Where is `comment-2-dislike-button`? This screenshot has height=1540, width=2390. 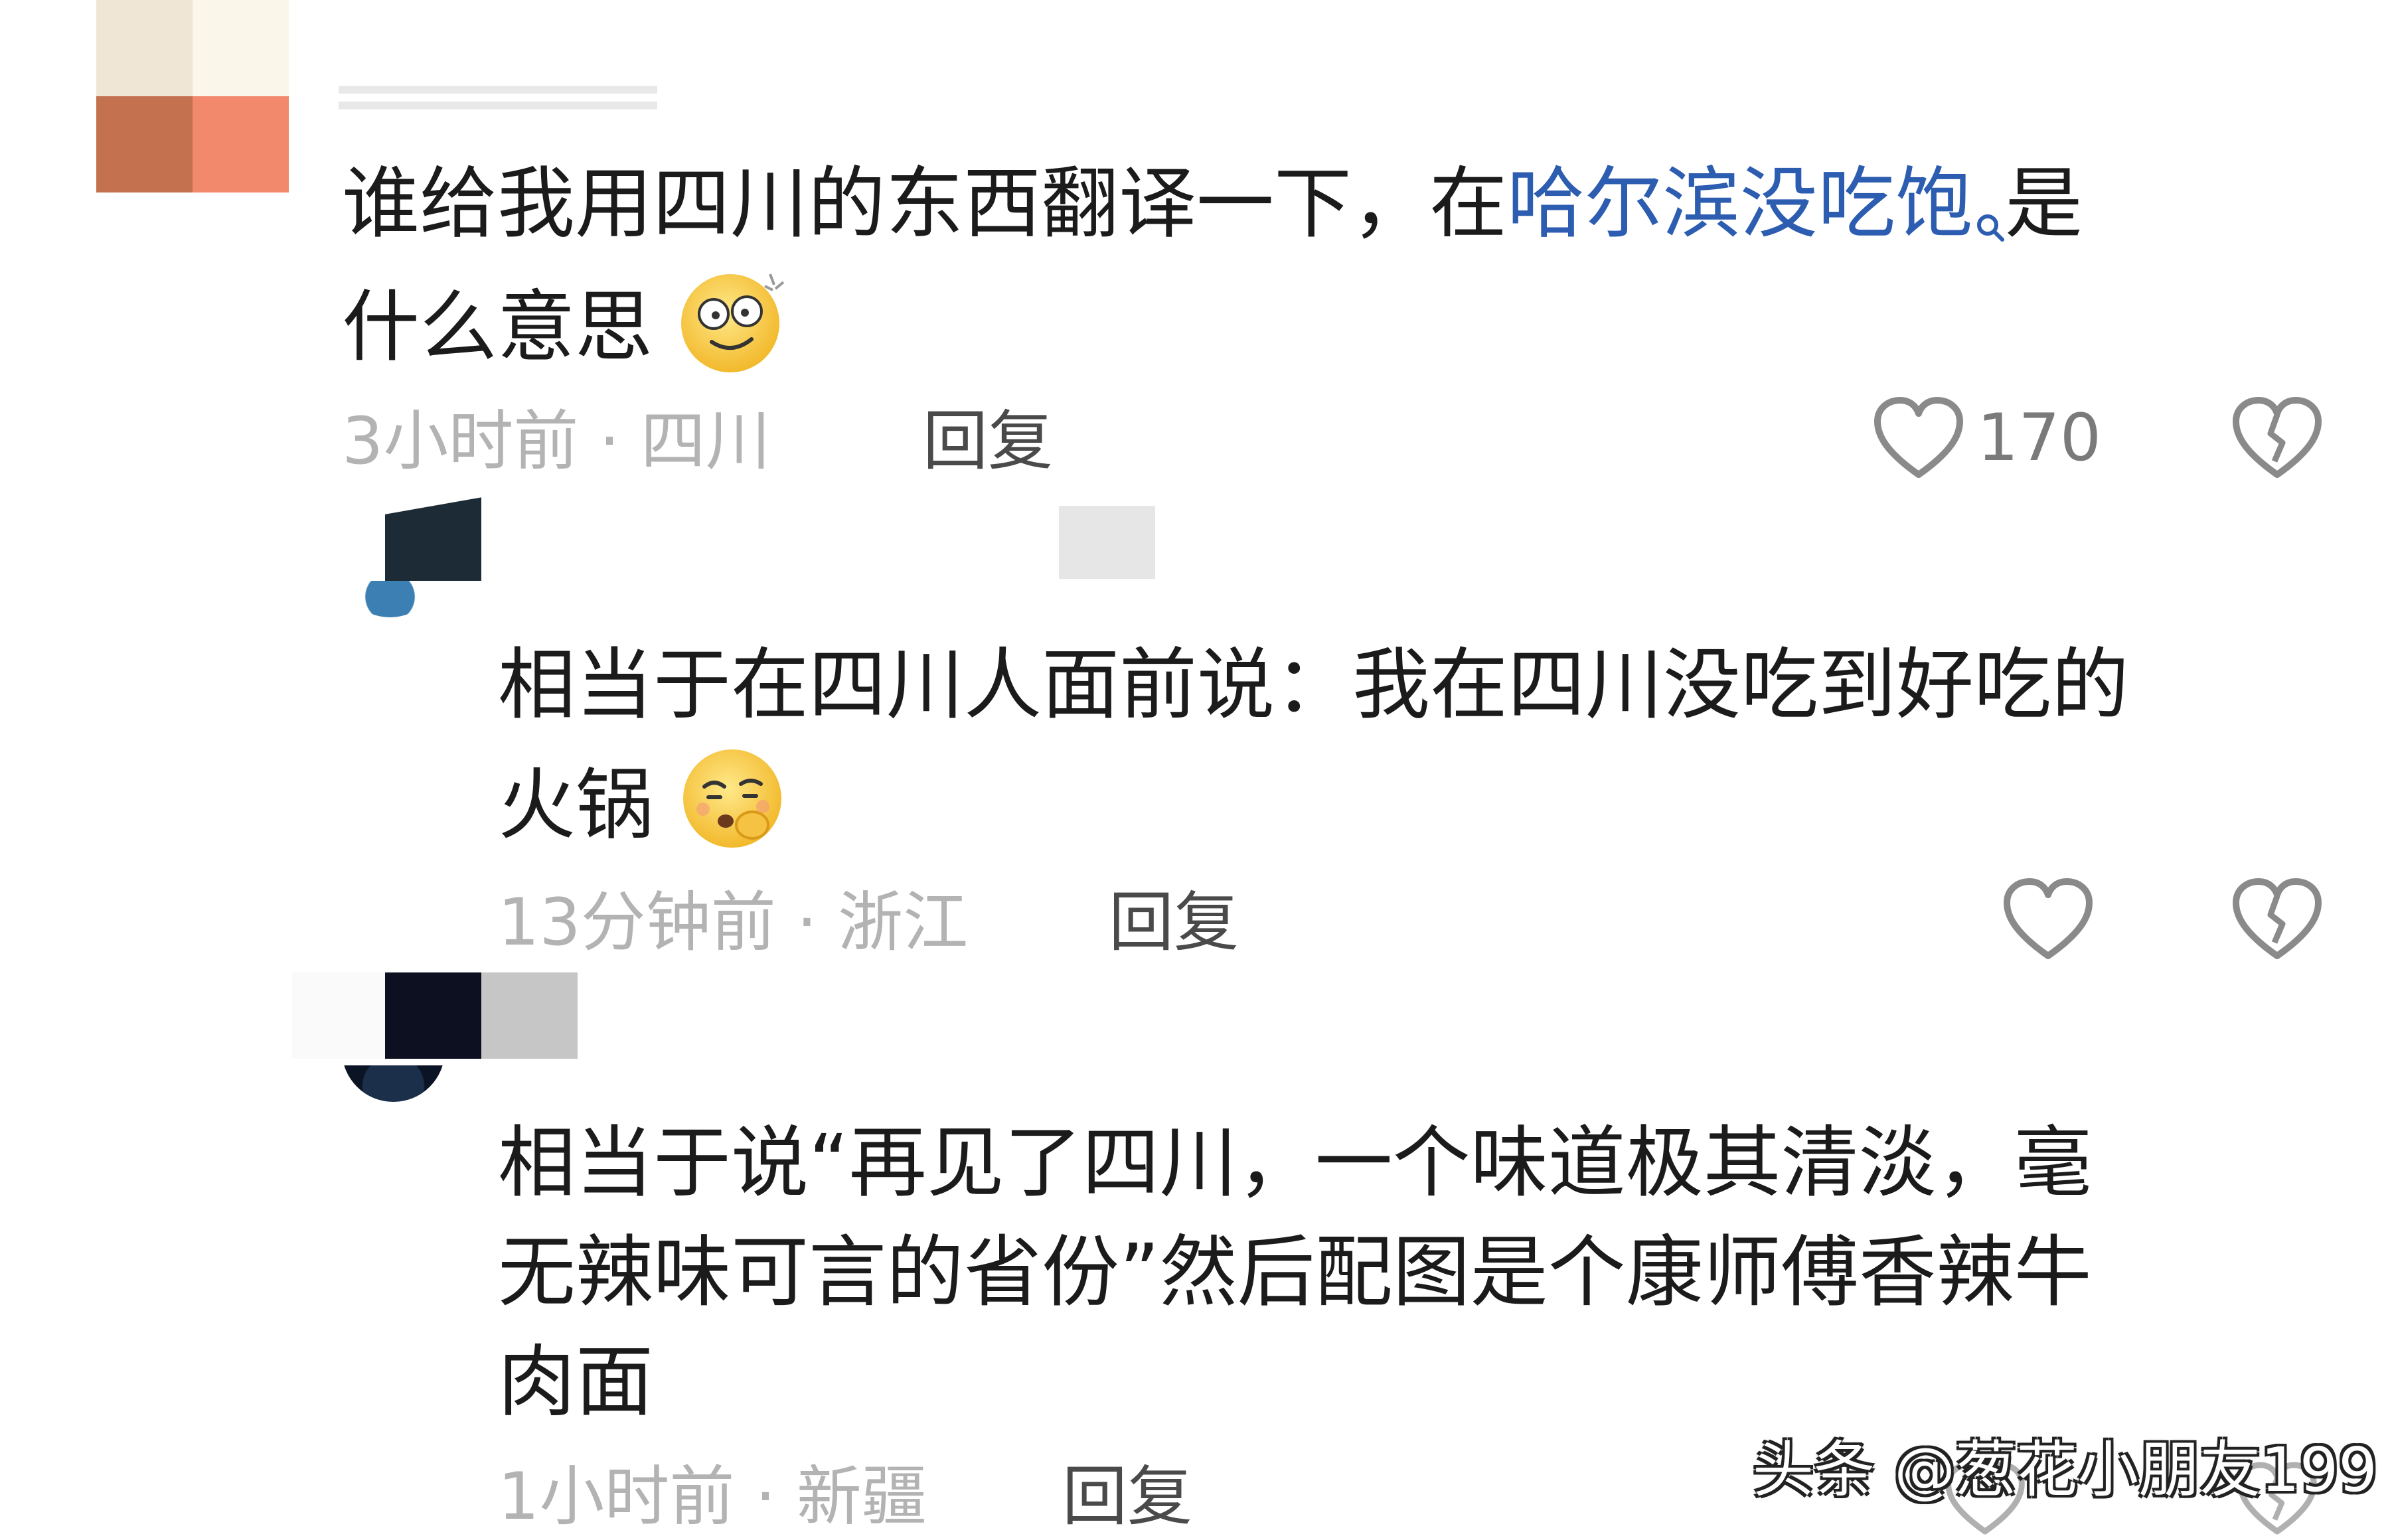
comment-2-dislike-button is located at coordinates (2277, 921).